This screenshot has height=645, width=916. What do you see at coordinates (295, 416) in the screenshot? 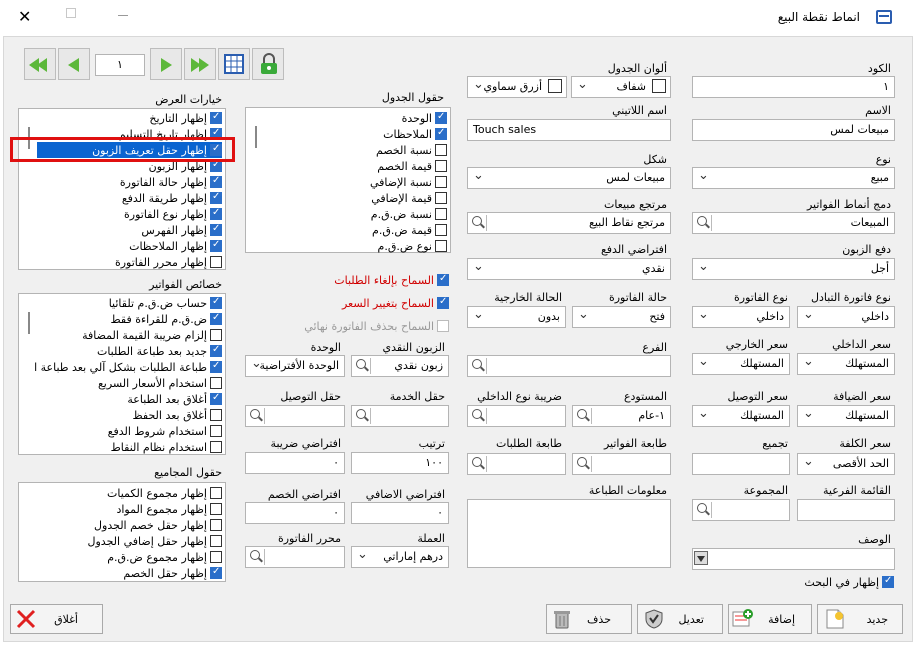
I see `delivery-field-search` at bounding box center [295, 416].